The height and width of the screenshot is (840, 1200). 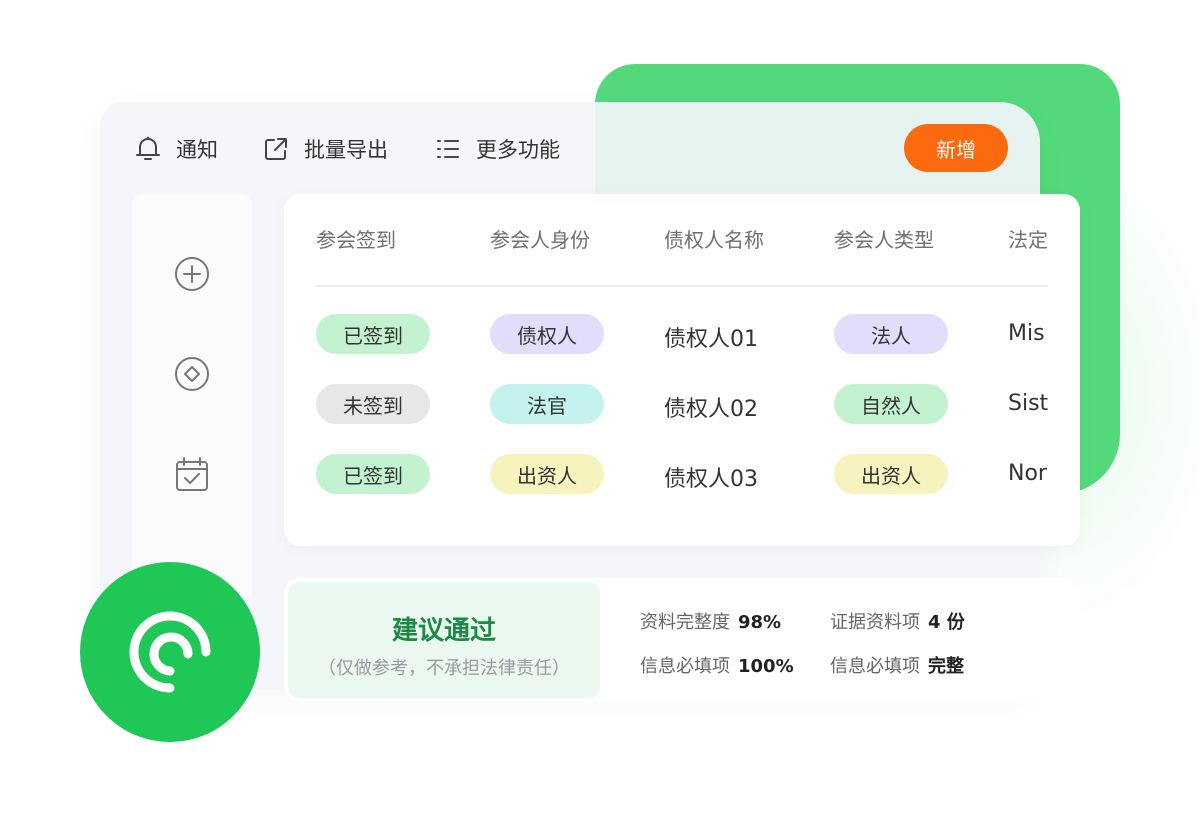 What do you see at coordinates (148, 149) in the screenshot?
I see `bell-icon` at bounding box center [148, 149].